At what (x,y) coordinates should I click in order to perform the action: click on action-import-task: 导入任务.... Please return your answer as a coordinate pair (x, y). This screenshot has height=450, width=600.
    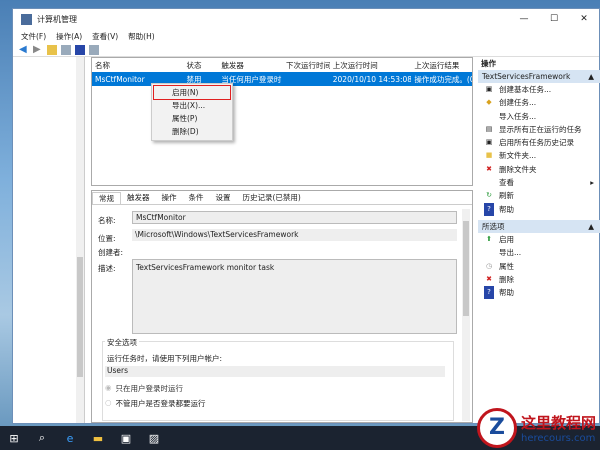
    Looking at the image, I should click on (539, 116).